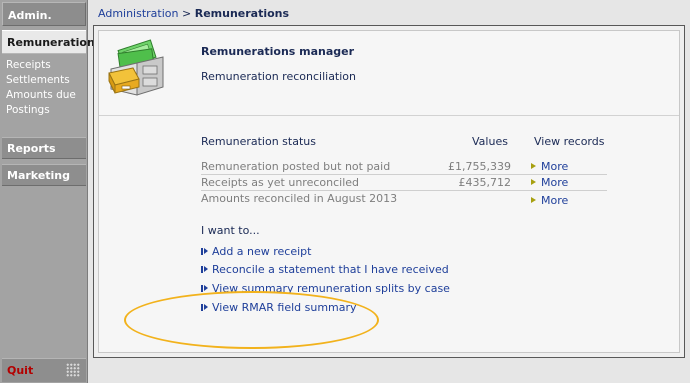 Image resolution: width=690 pixels, height=383 pixels. What do you see at coordinates (280, 182) in the screenshot?
I see `status-row-label: Receipts as yet unreconciled` at bounding box center [280, 182].